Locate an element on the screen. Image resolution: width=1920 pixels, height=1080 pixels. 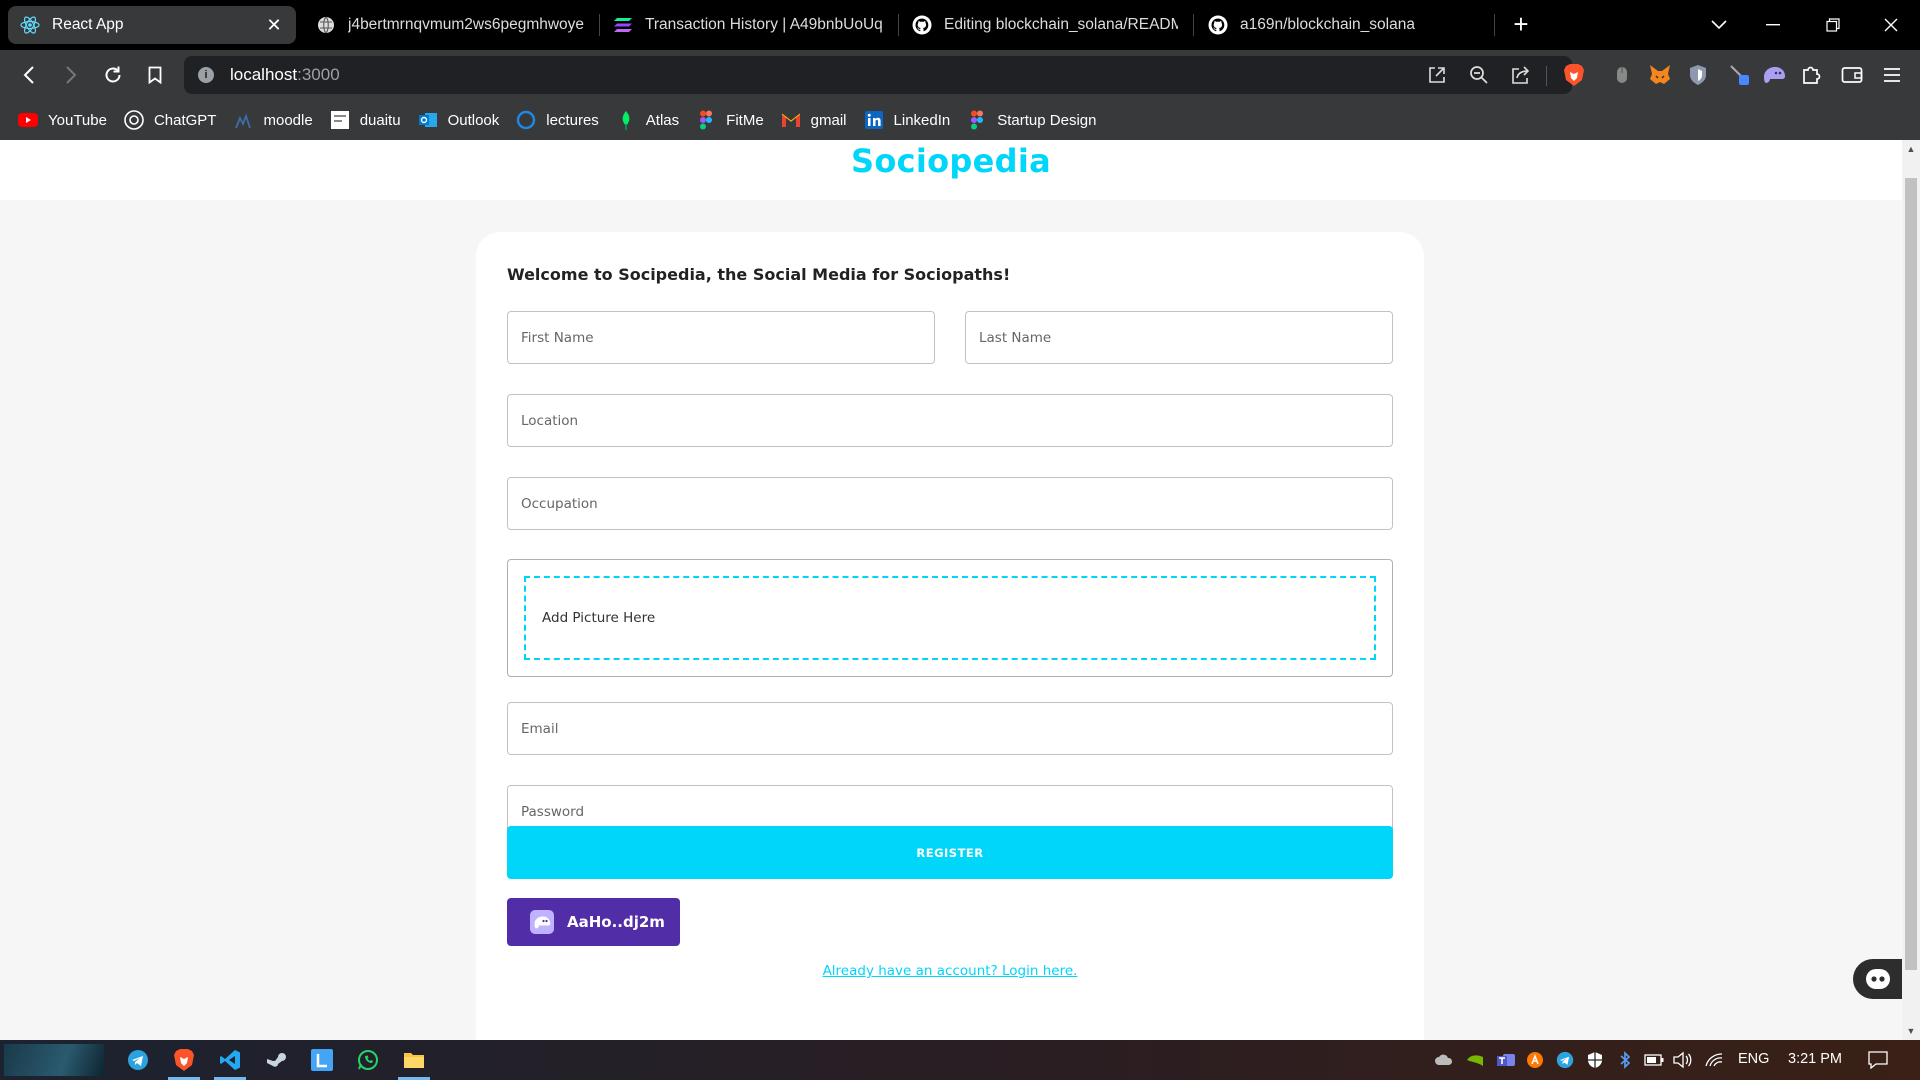
menu-icon is located at coordinates (1892, 75).